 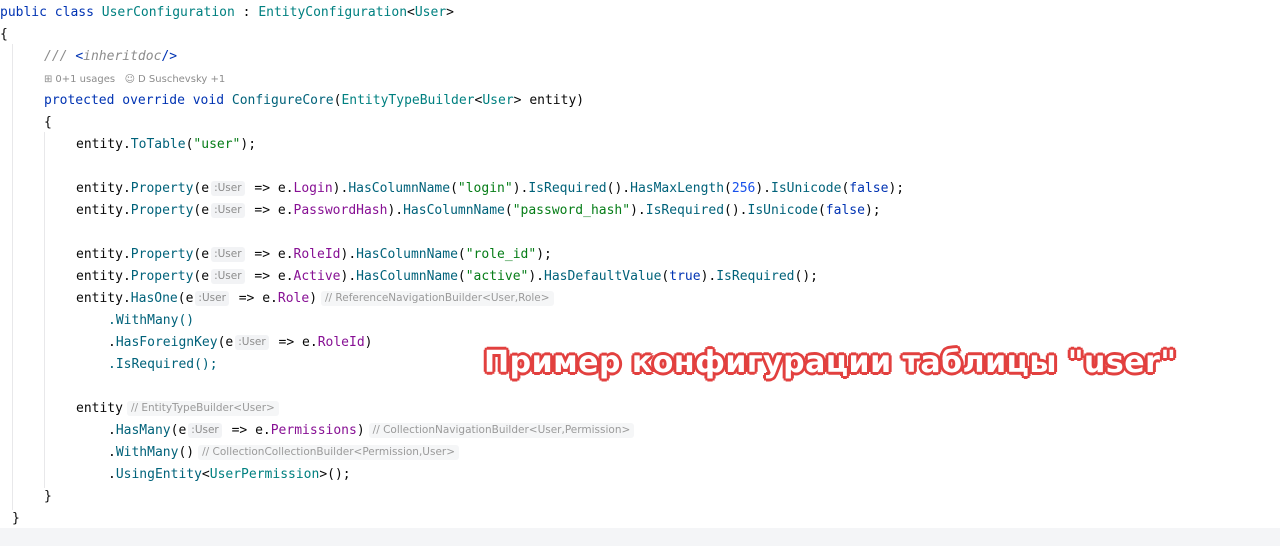 I want to click on code-line-has-foreign-key: .HasForeignKey(e:User => e.RoleId), so click(x=240, y=343).